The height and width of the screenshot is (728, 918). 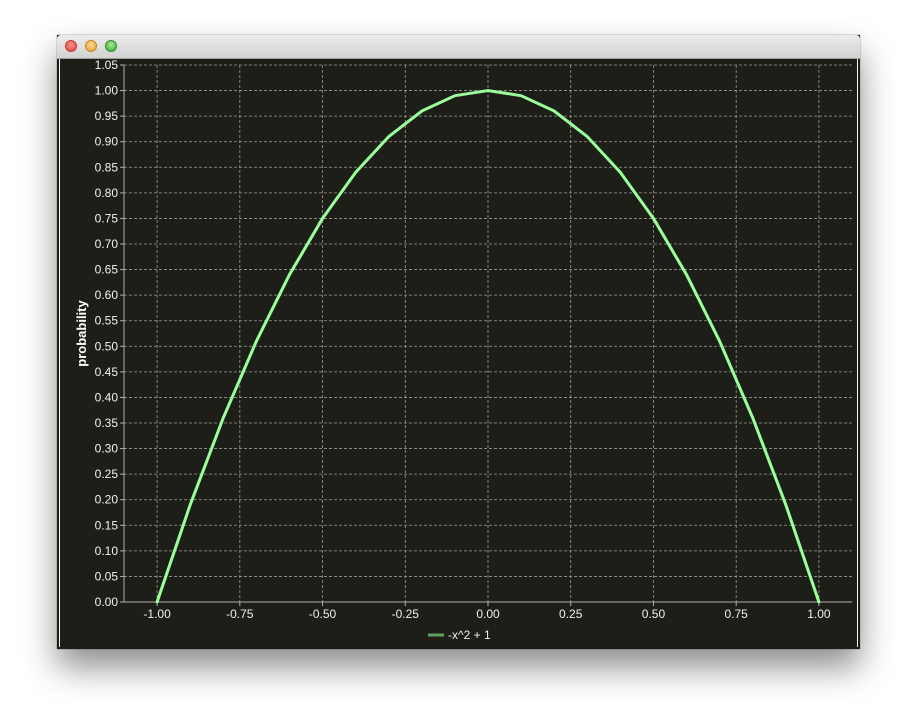 What do you see at coordinates (81, 333) in the screenshot?
I see `y-axis-title: probability` at bounding box center [81, 333].